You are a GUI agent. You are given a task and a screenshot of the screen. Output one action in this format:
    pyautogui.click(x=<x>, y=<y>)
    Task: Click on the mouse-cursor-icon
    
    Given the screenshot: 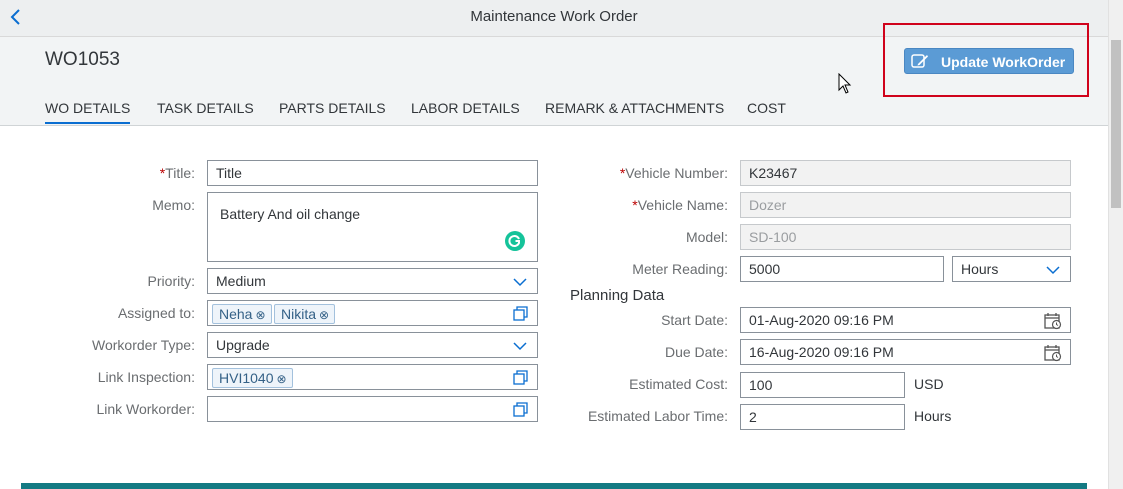 What is the action you would take?
    pyautogui.click(x=845, y=83)
    